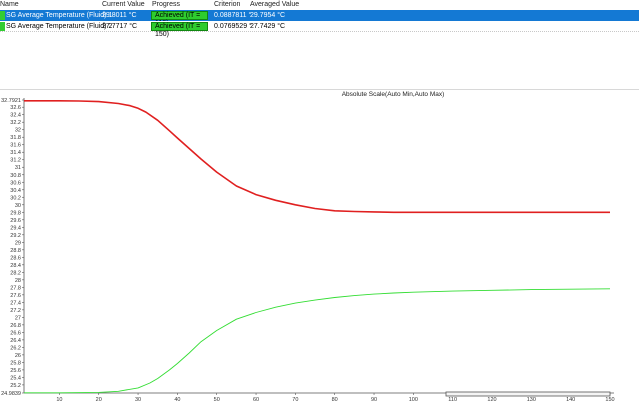 The width and height of the screenshot is (639, 404). Describe the element at coordinates (138, 400) in the screenshot. I see `x-tick-label: 30` at that location.